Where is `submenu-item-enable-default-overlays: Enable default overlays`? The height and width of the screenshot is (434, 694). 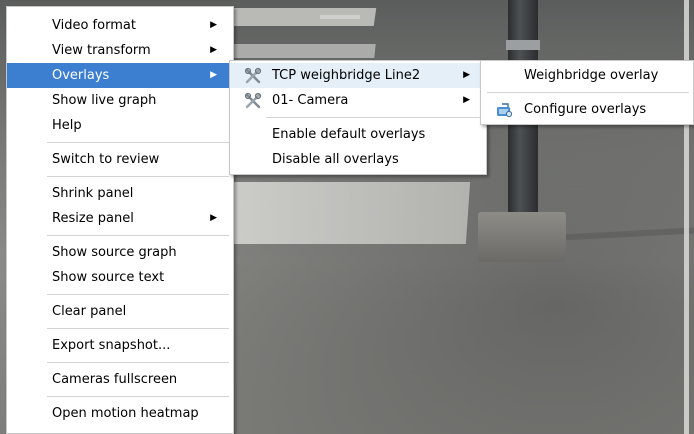 submenu-item-enable-default-overlays: Enable default overlays is located at coordinates (358, 134).